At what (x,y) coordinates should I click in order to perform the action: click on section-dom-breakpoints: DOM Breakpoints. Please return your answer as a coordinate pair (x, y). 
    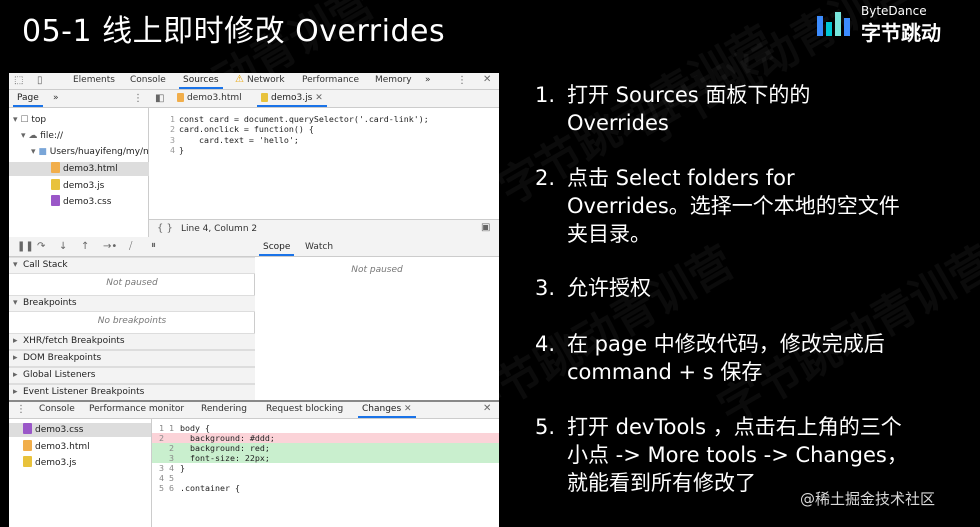
    Looking at the image, I should click on (132, 358).